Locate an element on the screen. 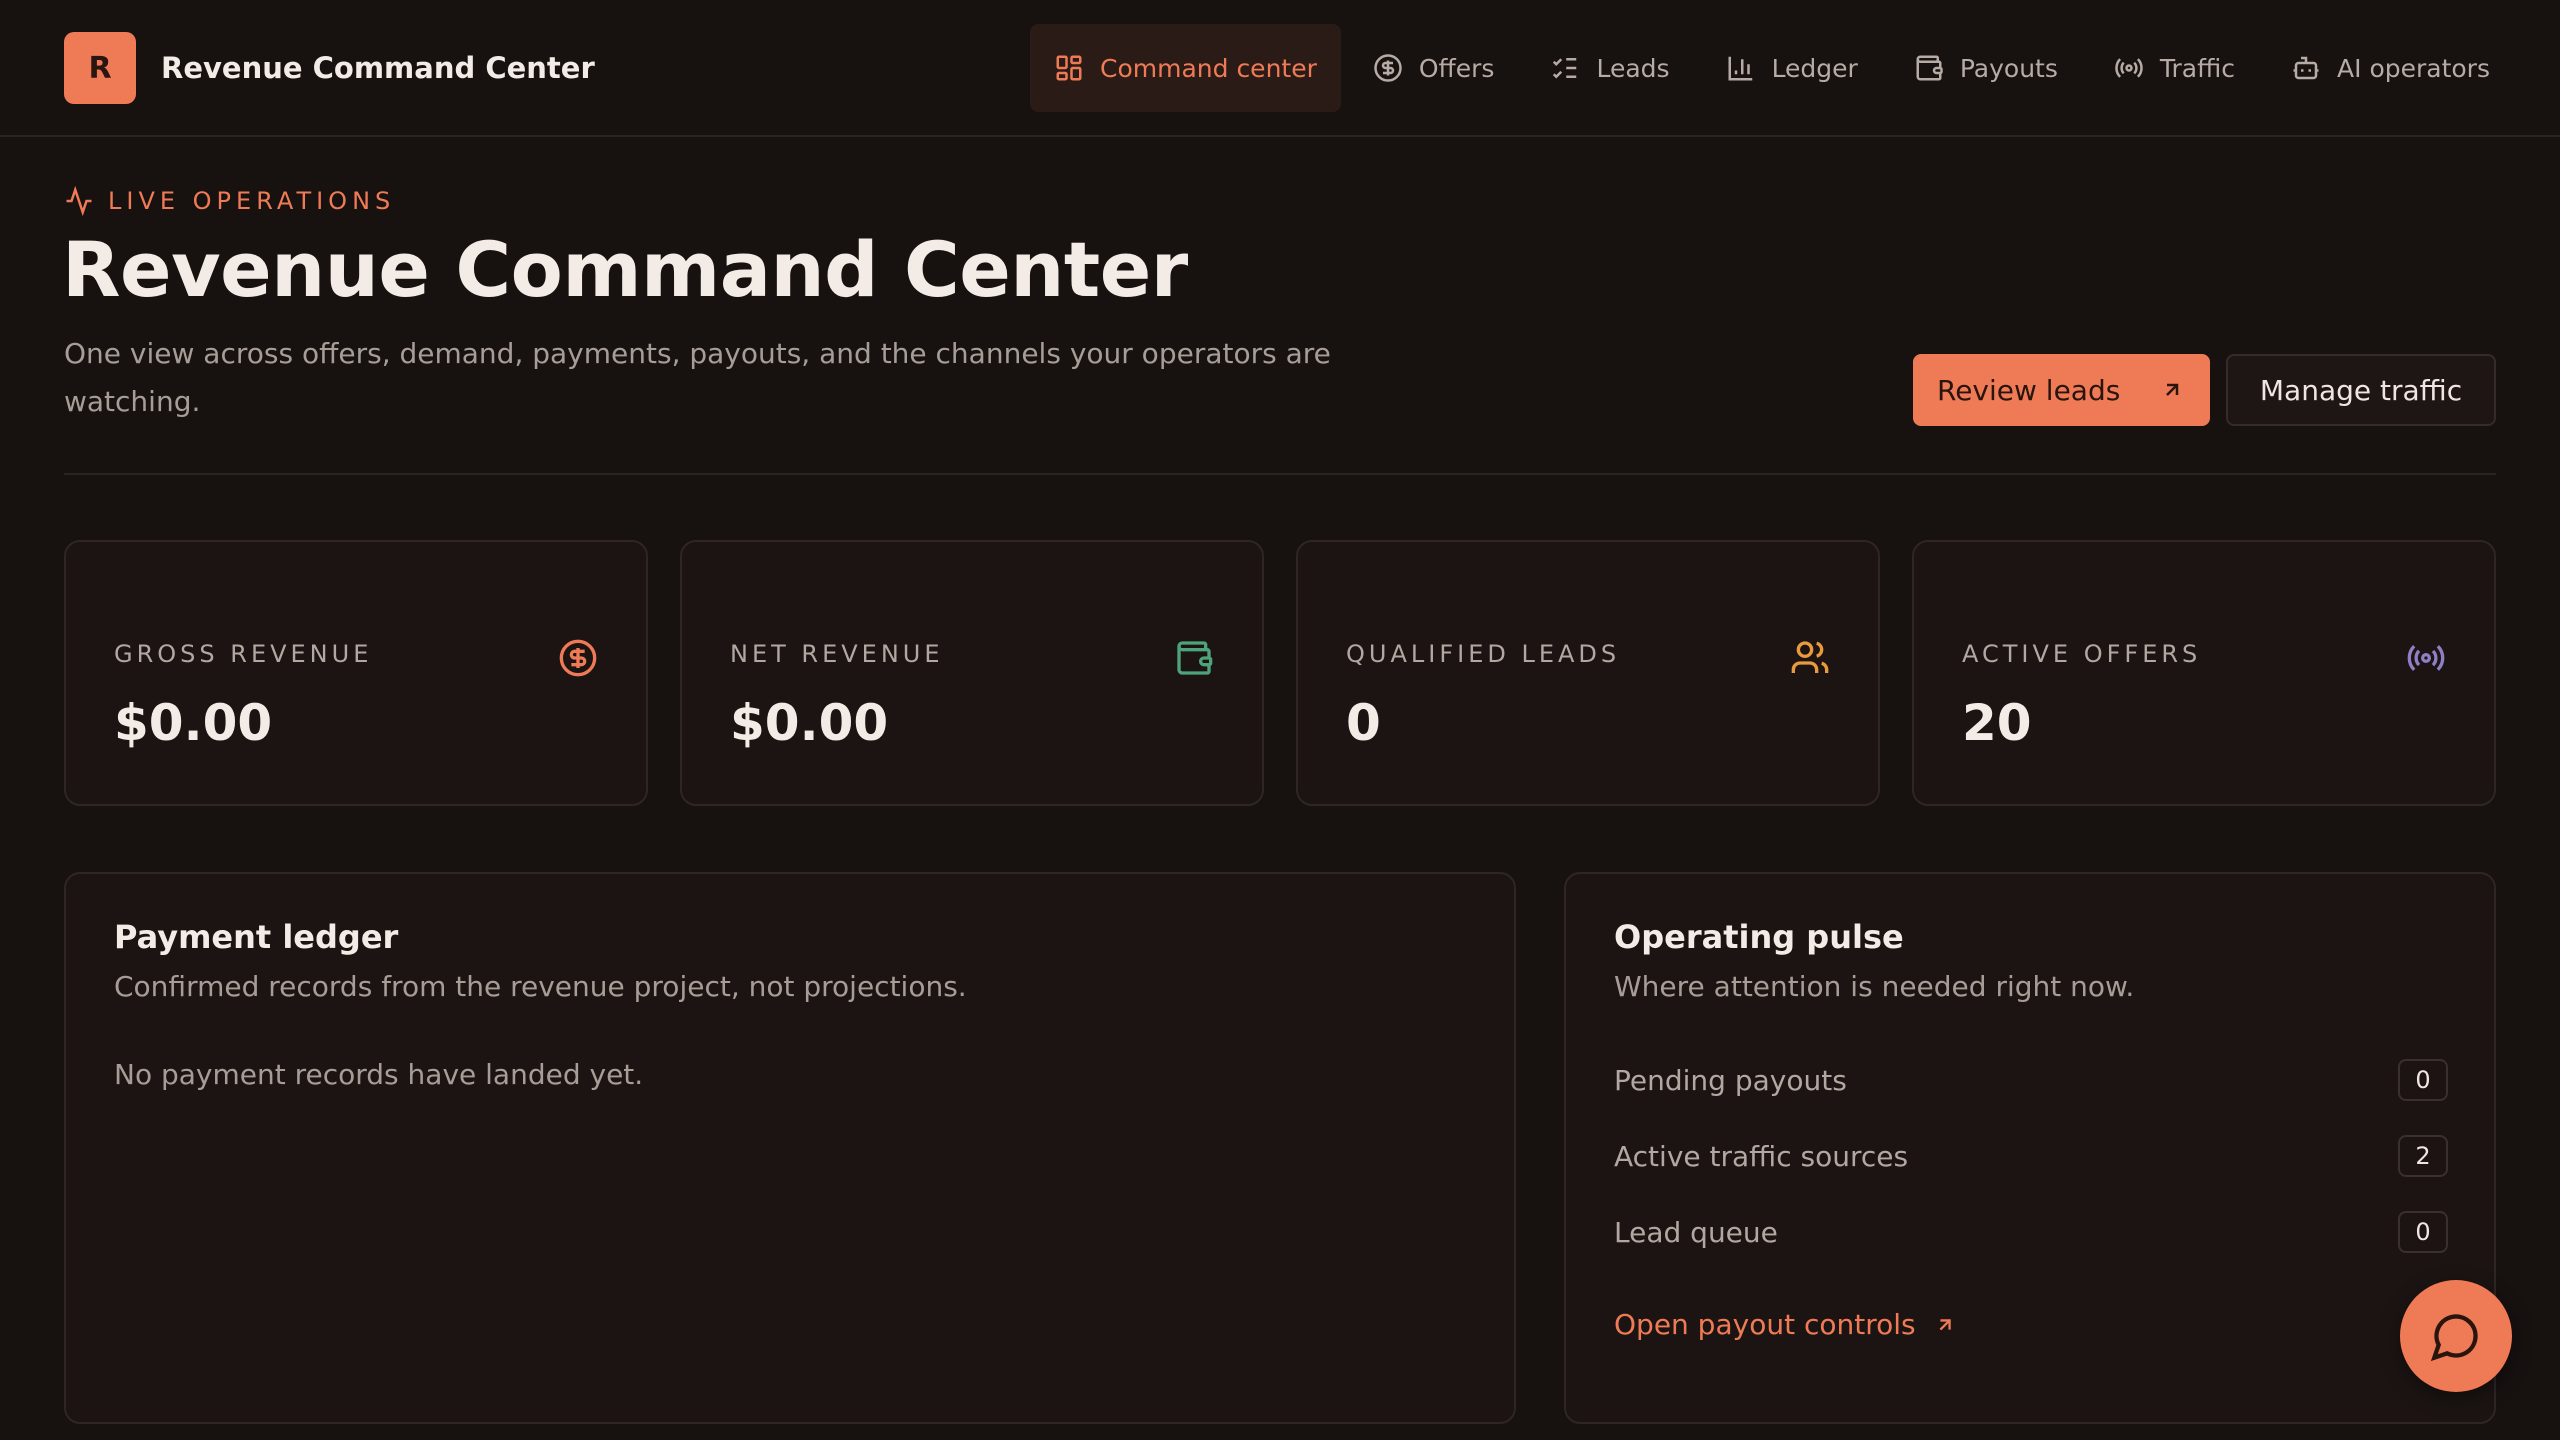 The width and height of the screenshot is (2560, 1440). stat-card-net-revenue: NET REVENUE $0.00 is located at coordinates (972, 673).